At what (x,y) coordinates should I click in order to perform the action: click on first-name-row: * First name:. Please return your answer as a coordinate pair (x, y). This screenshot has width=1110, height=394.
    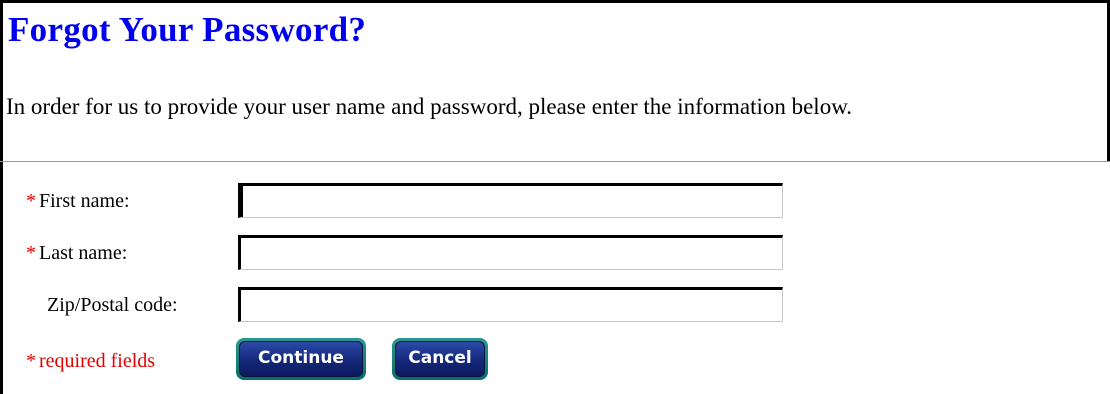
    Looking at the image, I should click on (400, 205).